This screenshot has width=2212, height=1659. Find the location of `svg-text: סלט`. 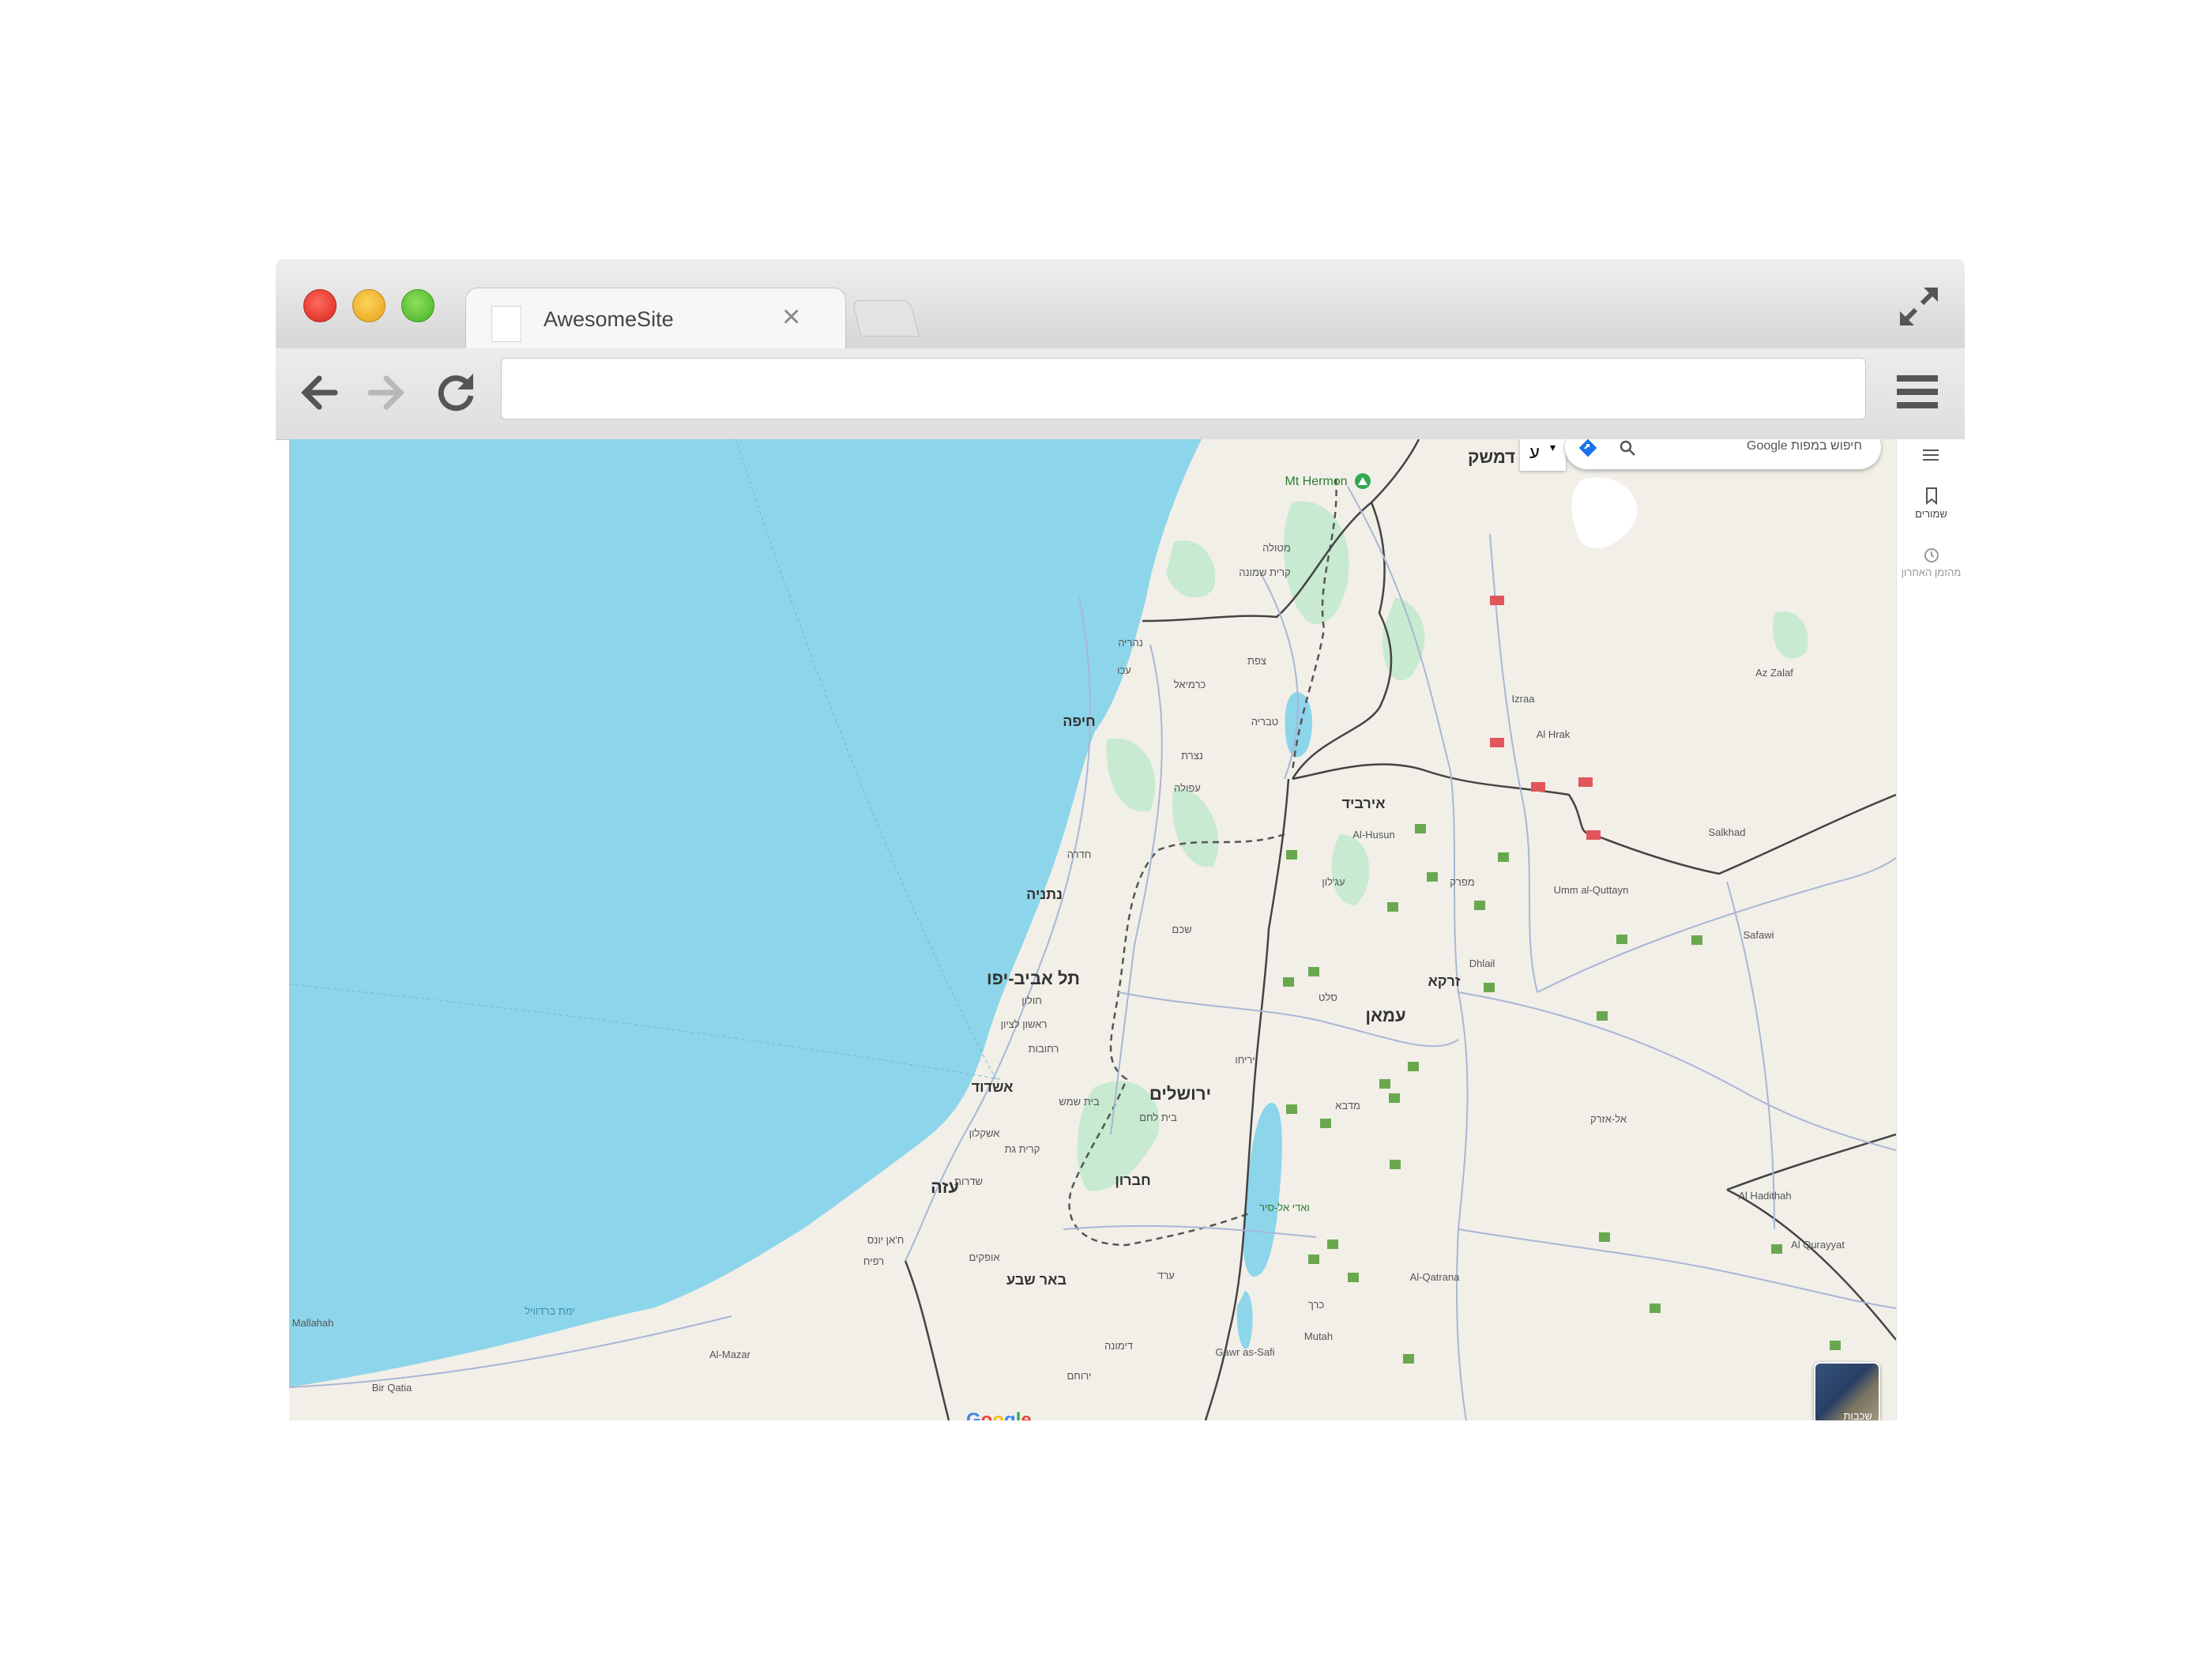

svg-text: סלט is located at coordinates (1328, 997).